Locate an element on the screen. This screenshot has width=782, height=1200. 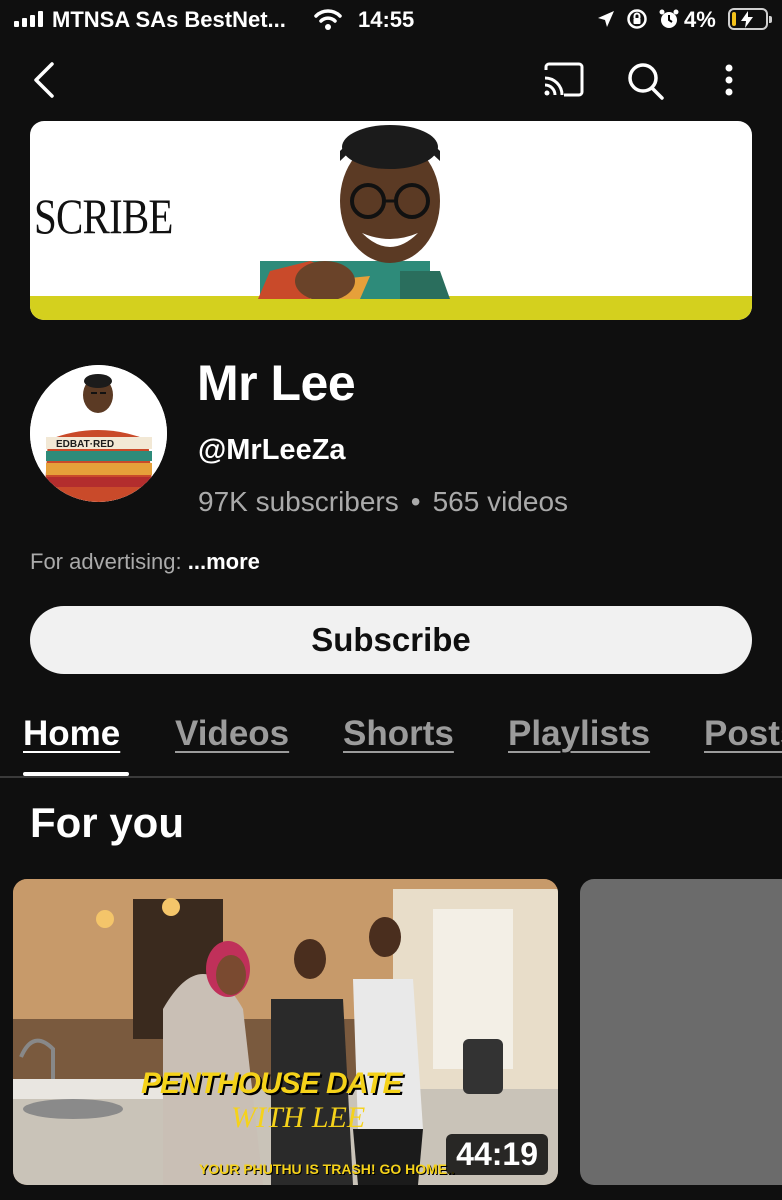
channel-stats: 97K subscribers • 565 videos is located at coordinates (383, 502).